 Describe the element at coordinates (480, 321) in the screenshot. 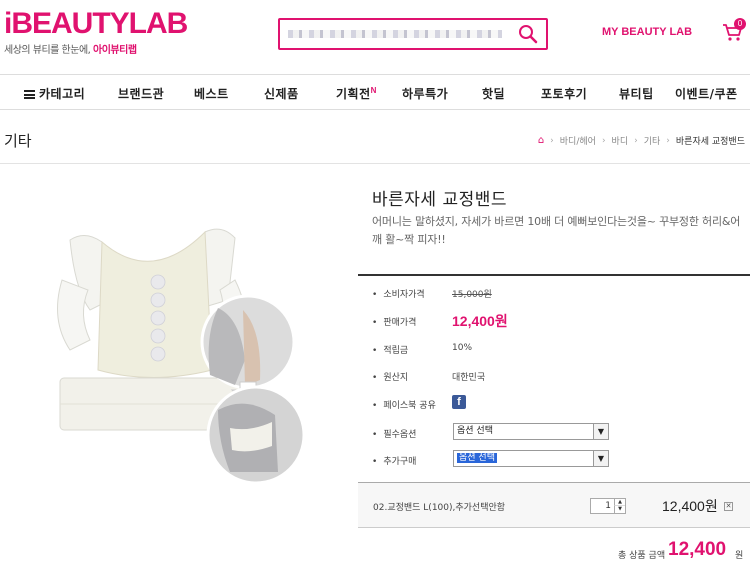

I see `sale-price: 12,400원` at that location.